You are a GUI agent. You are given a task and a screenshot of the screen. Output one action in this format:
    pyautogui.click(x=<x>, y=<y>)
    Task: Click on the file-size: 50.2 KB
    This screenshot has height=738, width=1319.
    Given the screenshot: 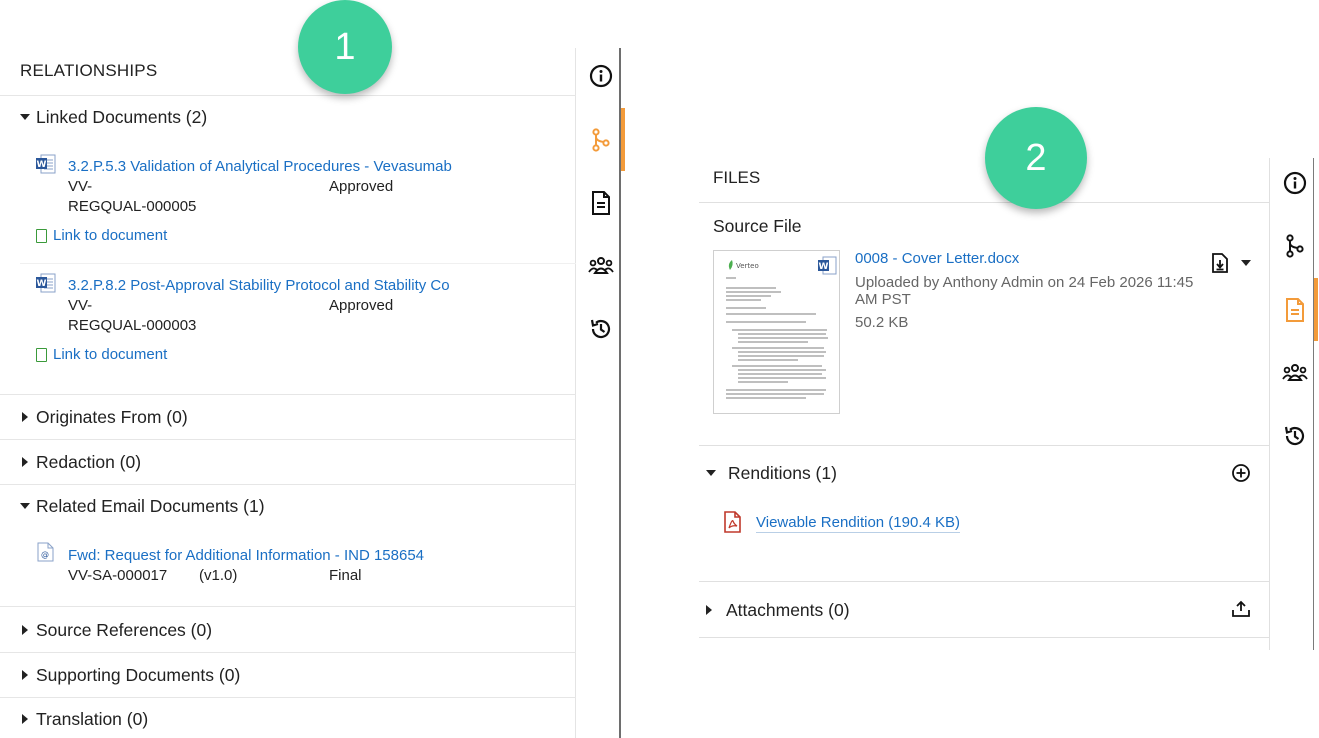 What is the action you would take?
    pyautogui.click(x=882, y=322)
    